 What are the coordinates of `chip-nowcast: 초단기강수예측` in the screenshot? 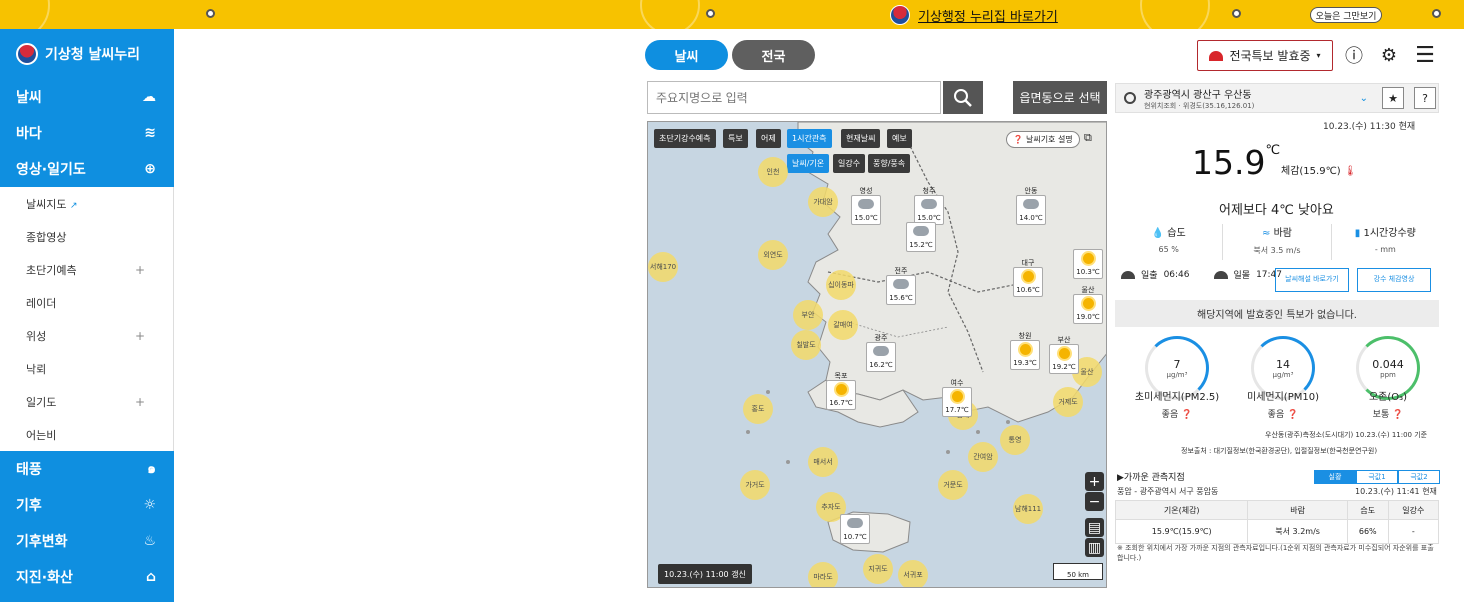 It's located at (685, 138).